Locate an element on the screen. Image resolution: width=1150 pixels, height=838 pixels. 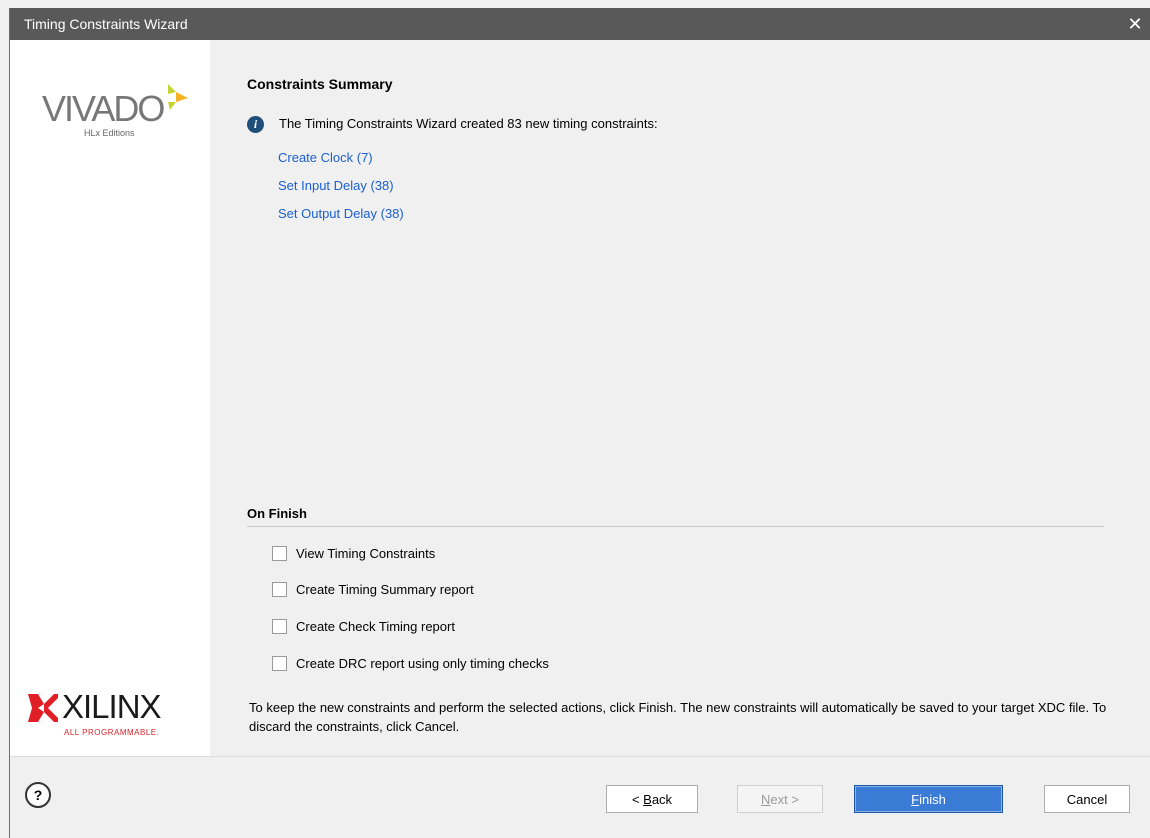
footer-divider is located at coordinates (580, 756).